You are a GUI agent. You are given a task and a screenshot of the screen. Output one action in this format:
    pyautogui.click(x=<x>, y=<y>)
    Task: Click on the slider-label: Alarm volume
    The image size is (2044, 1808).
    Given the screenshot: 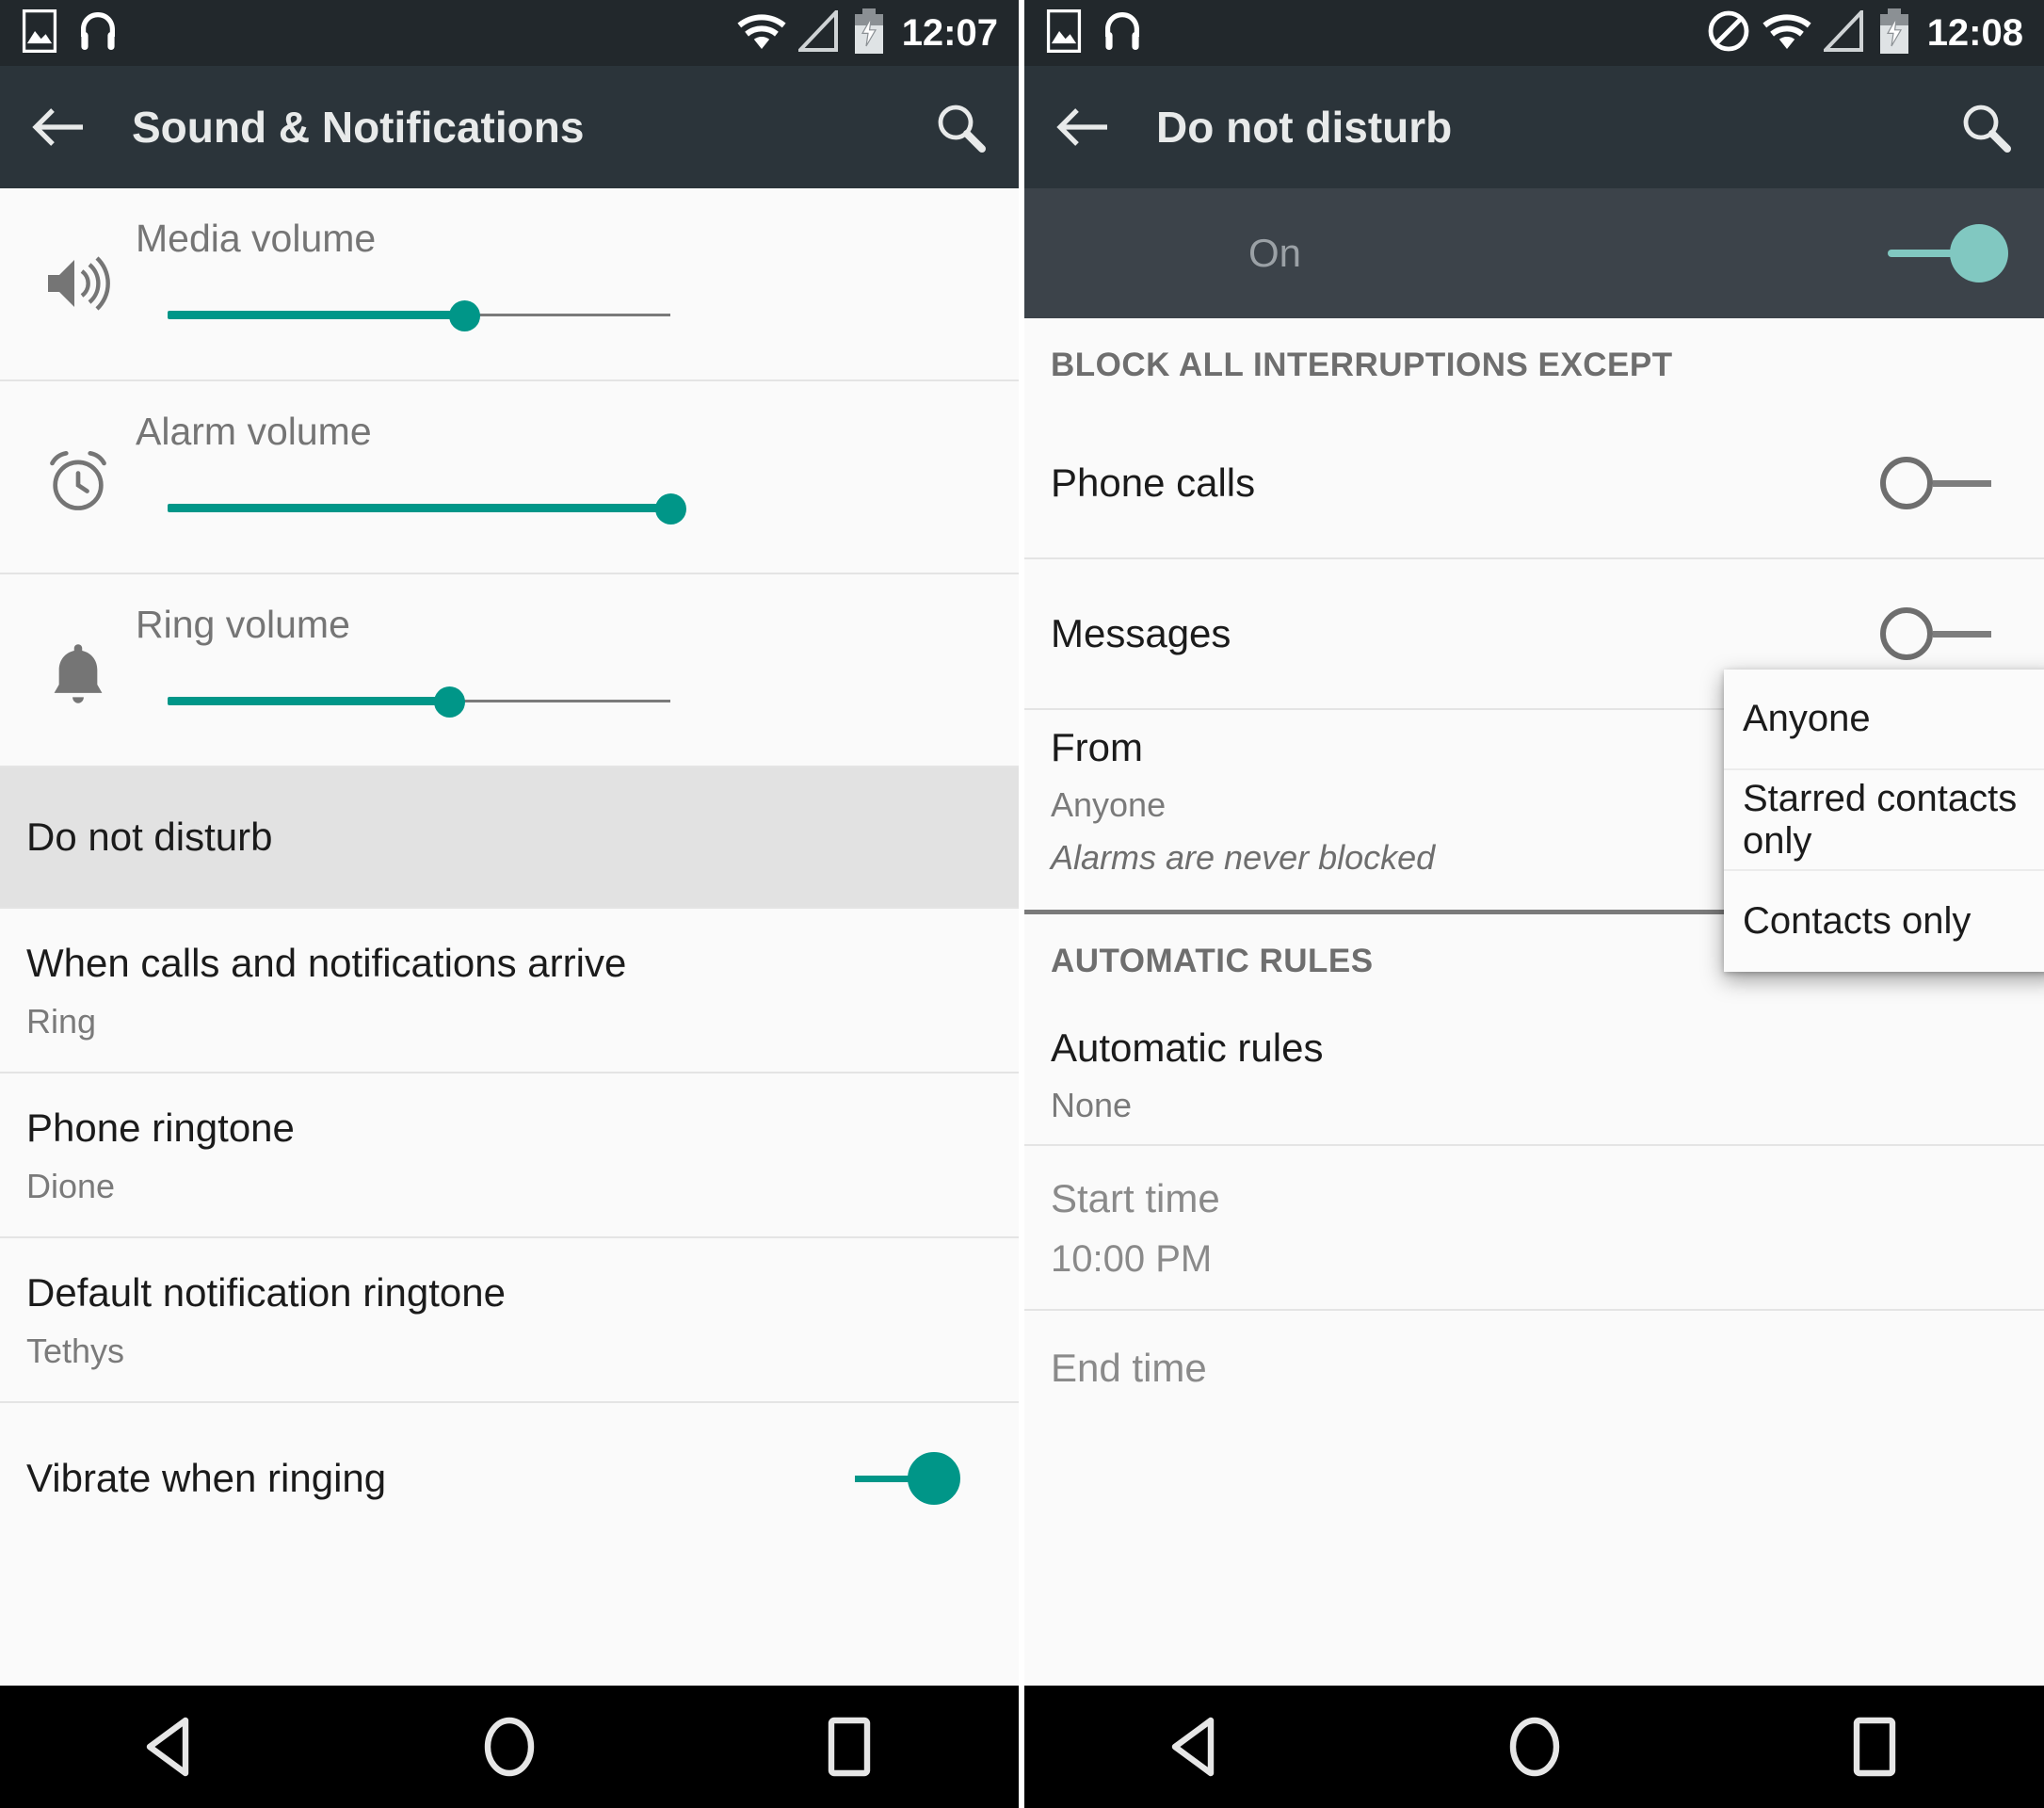 What is the action you would take?
    pyautogui.click(x=254, y=432)
    